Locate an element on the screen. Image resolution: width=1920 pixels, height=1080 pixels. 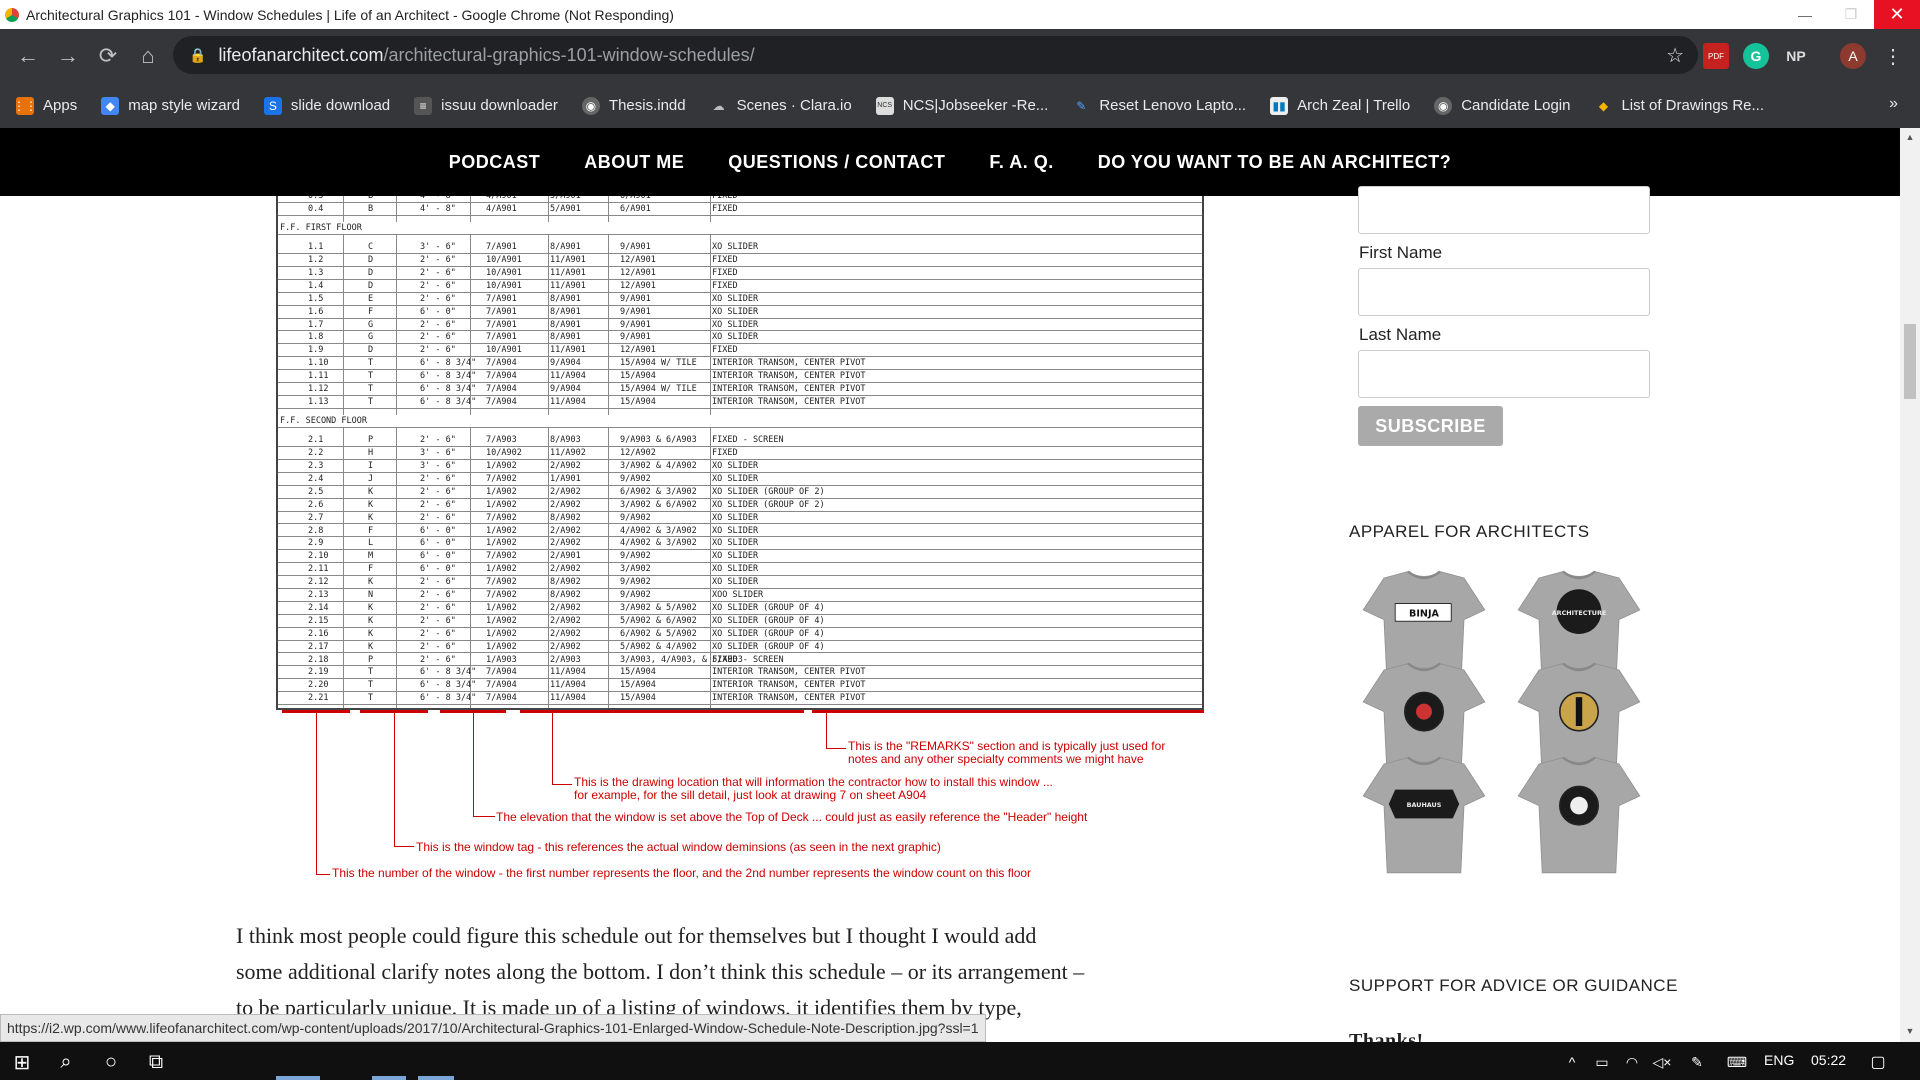
battery-icon: ▭ is located at coordinates (1602, 1062).